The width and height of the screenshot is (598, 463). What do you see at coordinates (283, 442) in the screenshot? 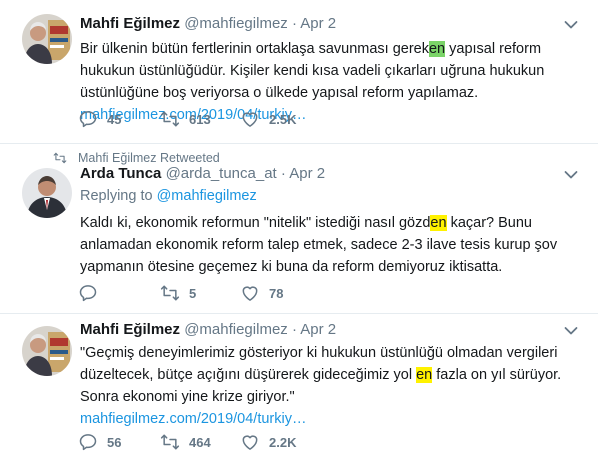
I see `like-count: 2.2K` at bounding box center [283, 442].